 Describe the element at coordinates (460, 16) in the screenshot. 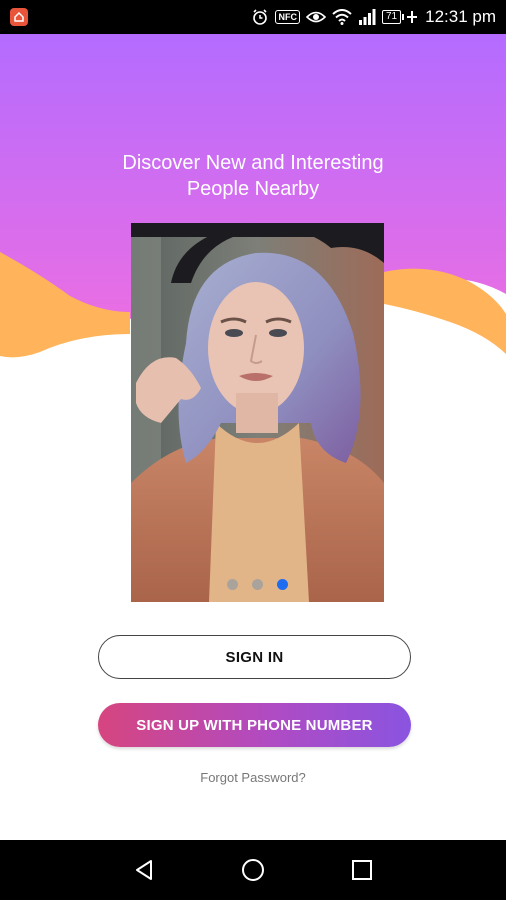

I see `status-time: 12:31 pm` at that location.